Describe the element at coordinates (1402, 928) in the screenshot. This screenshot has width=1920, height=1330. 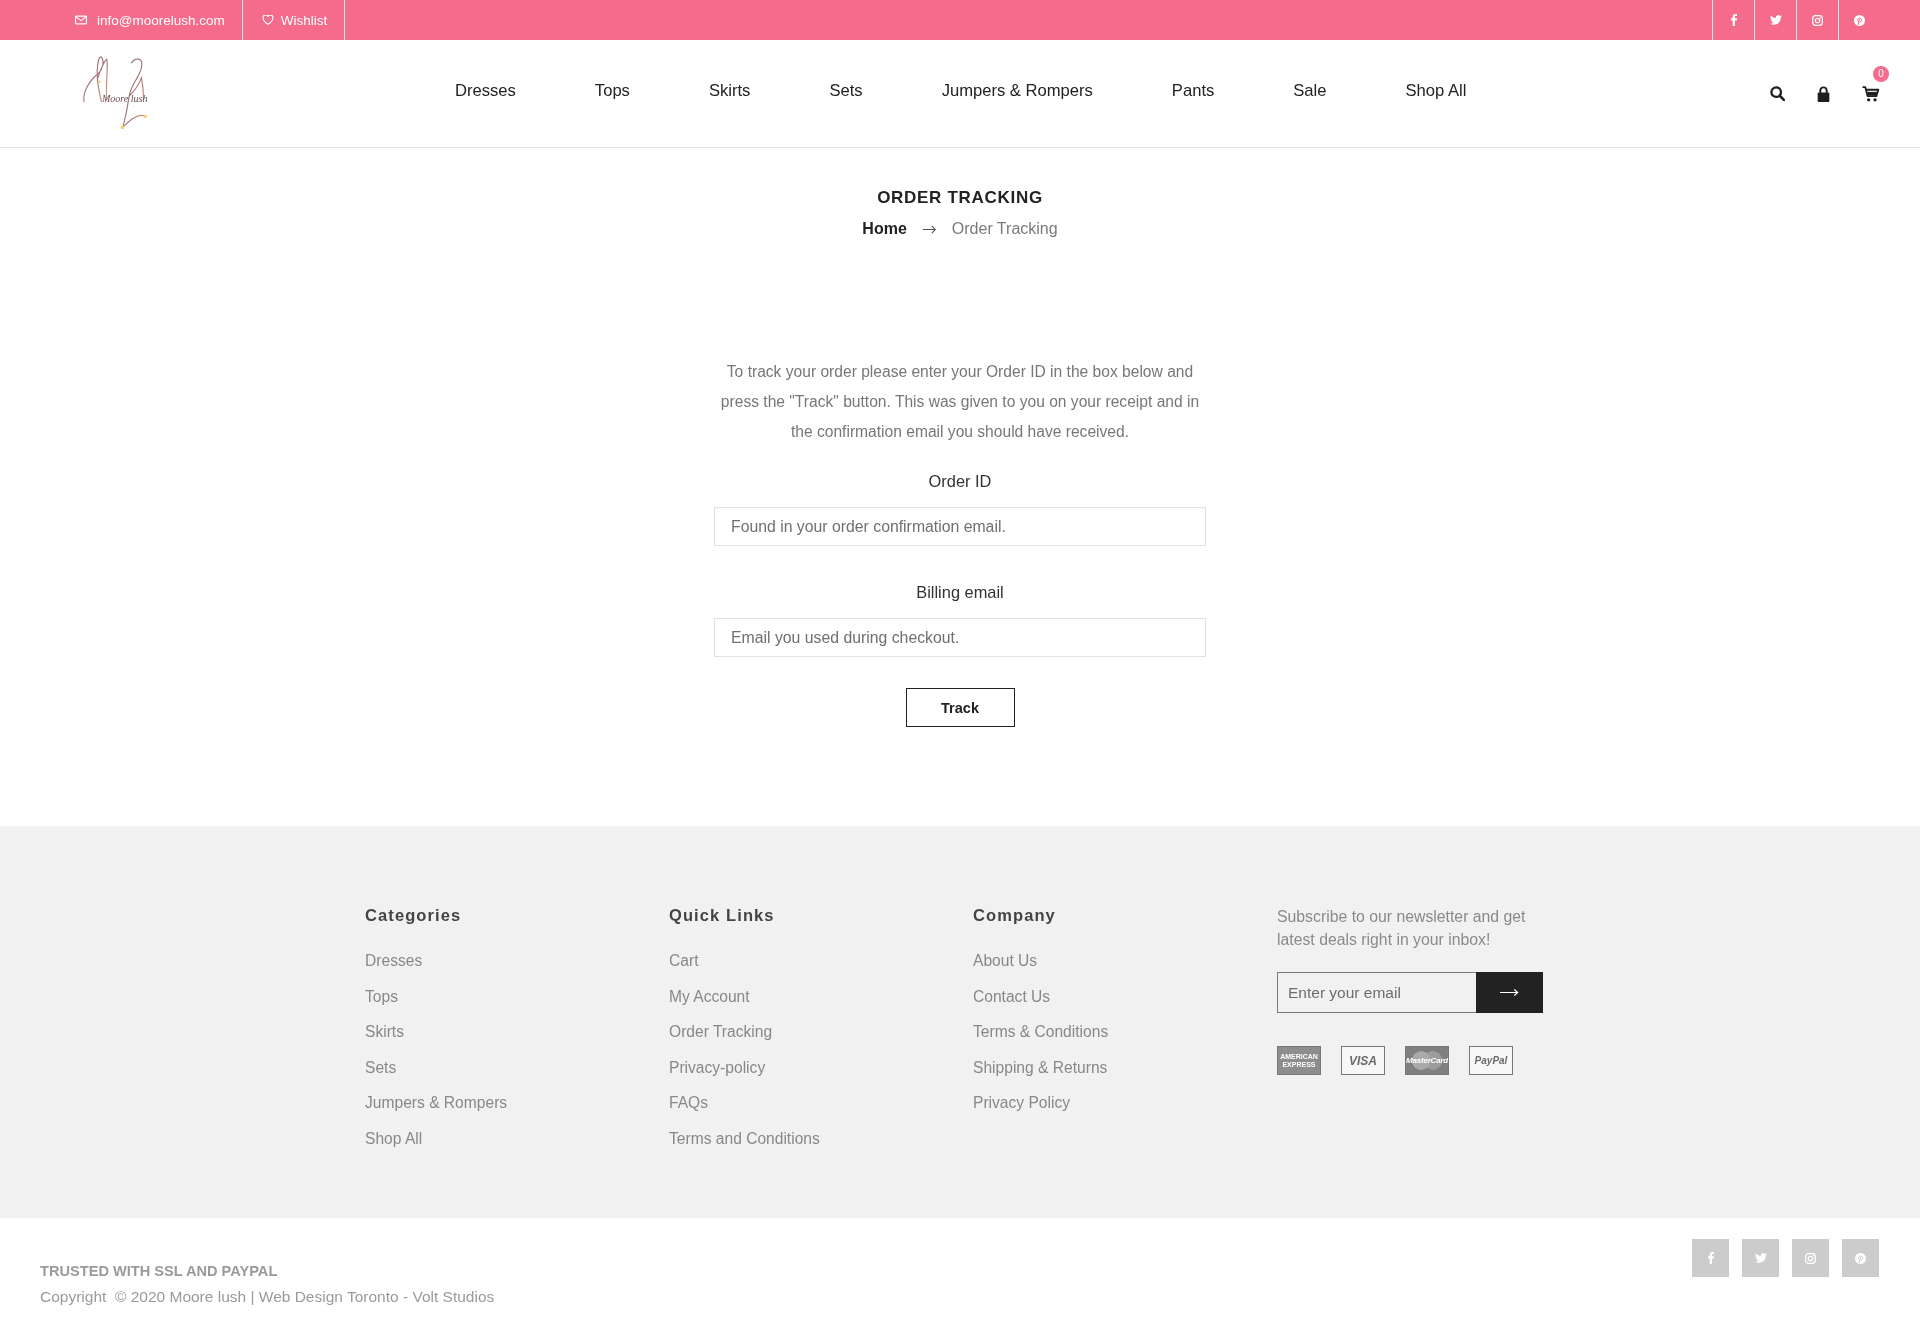
I see `newsletter-text: Subscribe to our newsletter and get latest deals right in your inbox!` at that location.